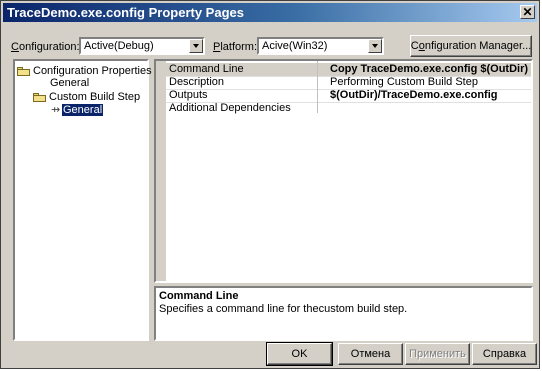 This screenshot has width=542, height=371. Describe the element at coordinates (504, 354) in the screenshot. I see `help-button: Справка` at that location.